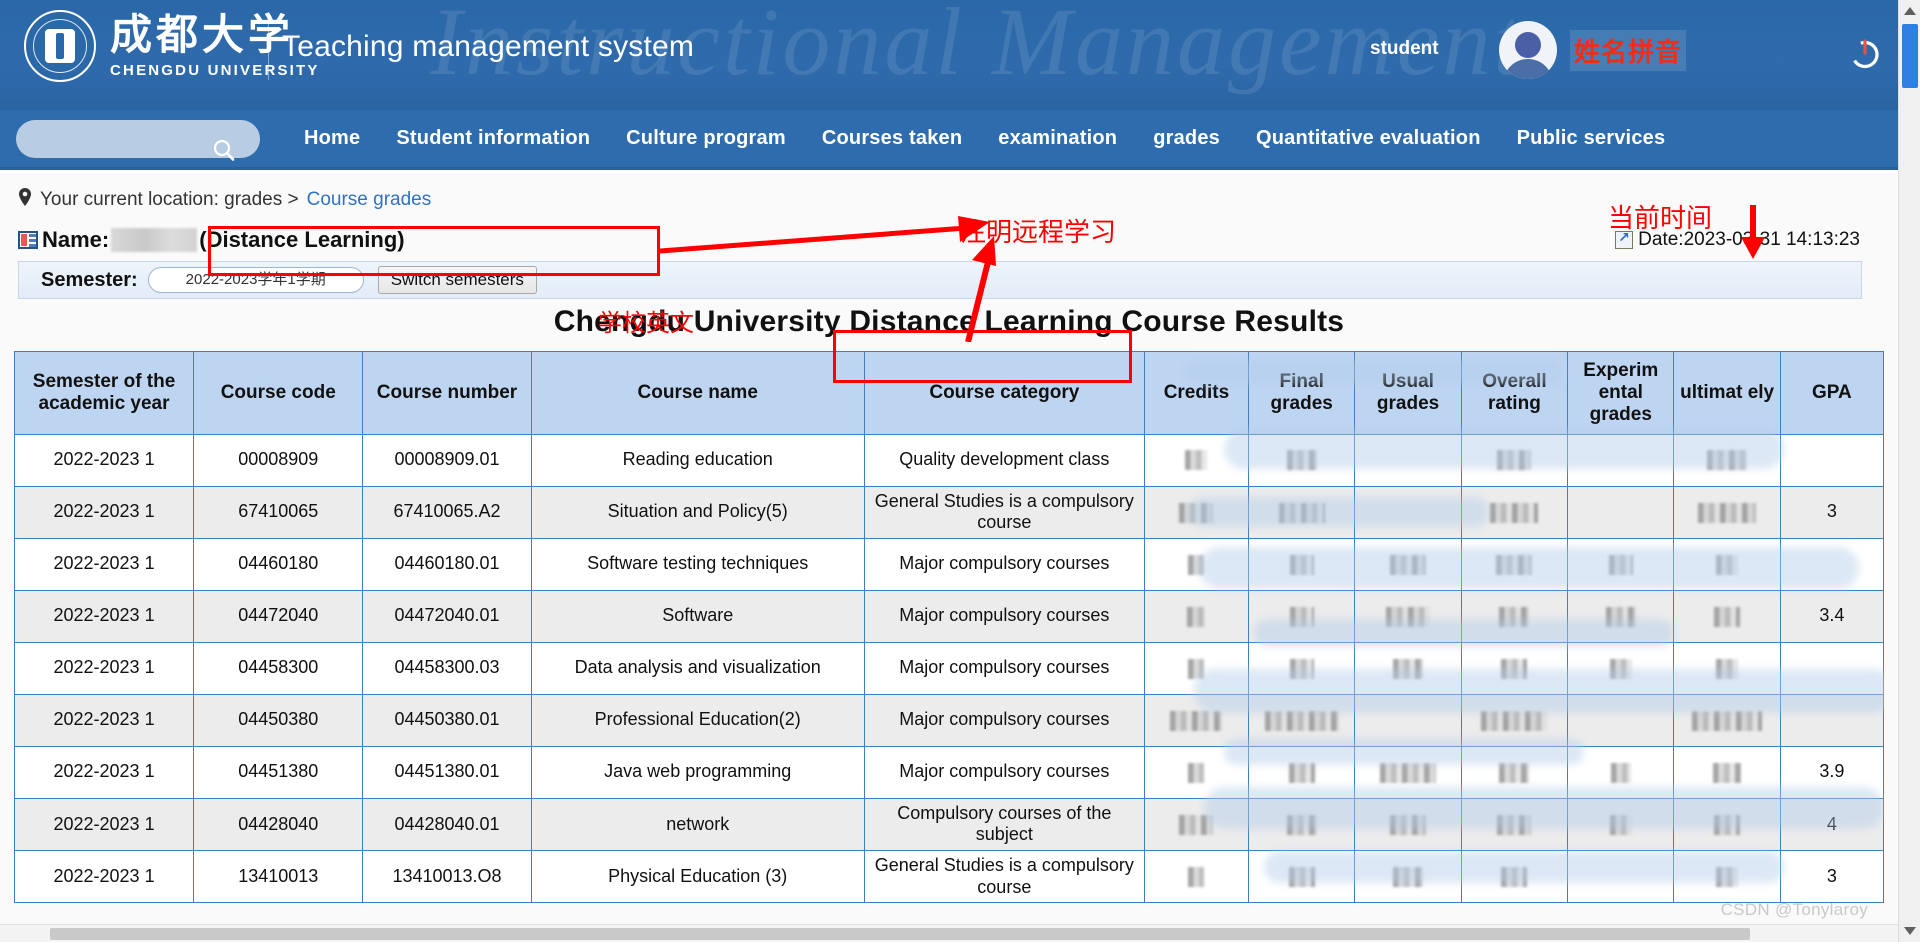 This screenshot has width=1920, height=942. What do you see at coordinates (1621, 393) in the screenshot?
I see `col-experimental-grades: Experim ental grades` at bounding box center [1621, 393].